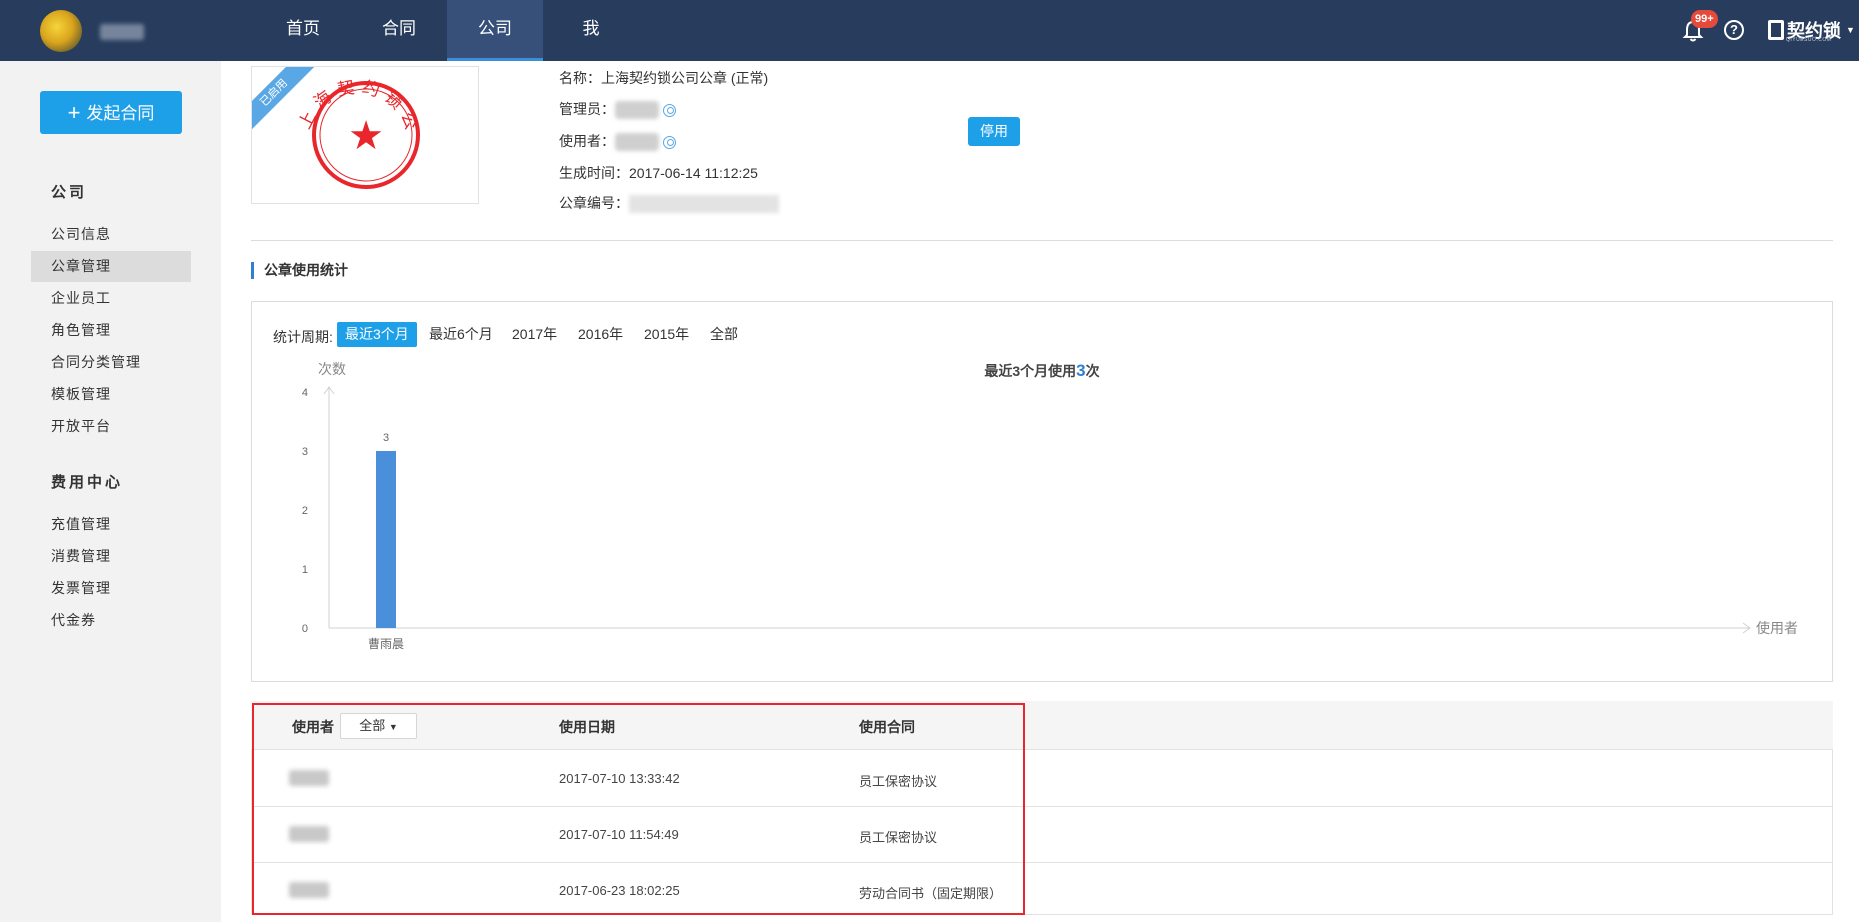 This screenshot has height=922, width=1859. What do you see at coordinates (111, 426) in the screenshot?
I see `sidebar-item-open-platform: 开放平台` at bounding box center [111, 426].